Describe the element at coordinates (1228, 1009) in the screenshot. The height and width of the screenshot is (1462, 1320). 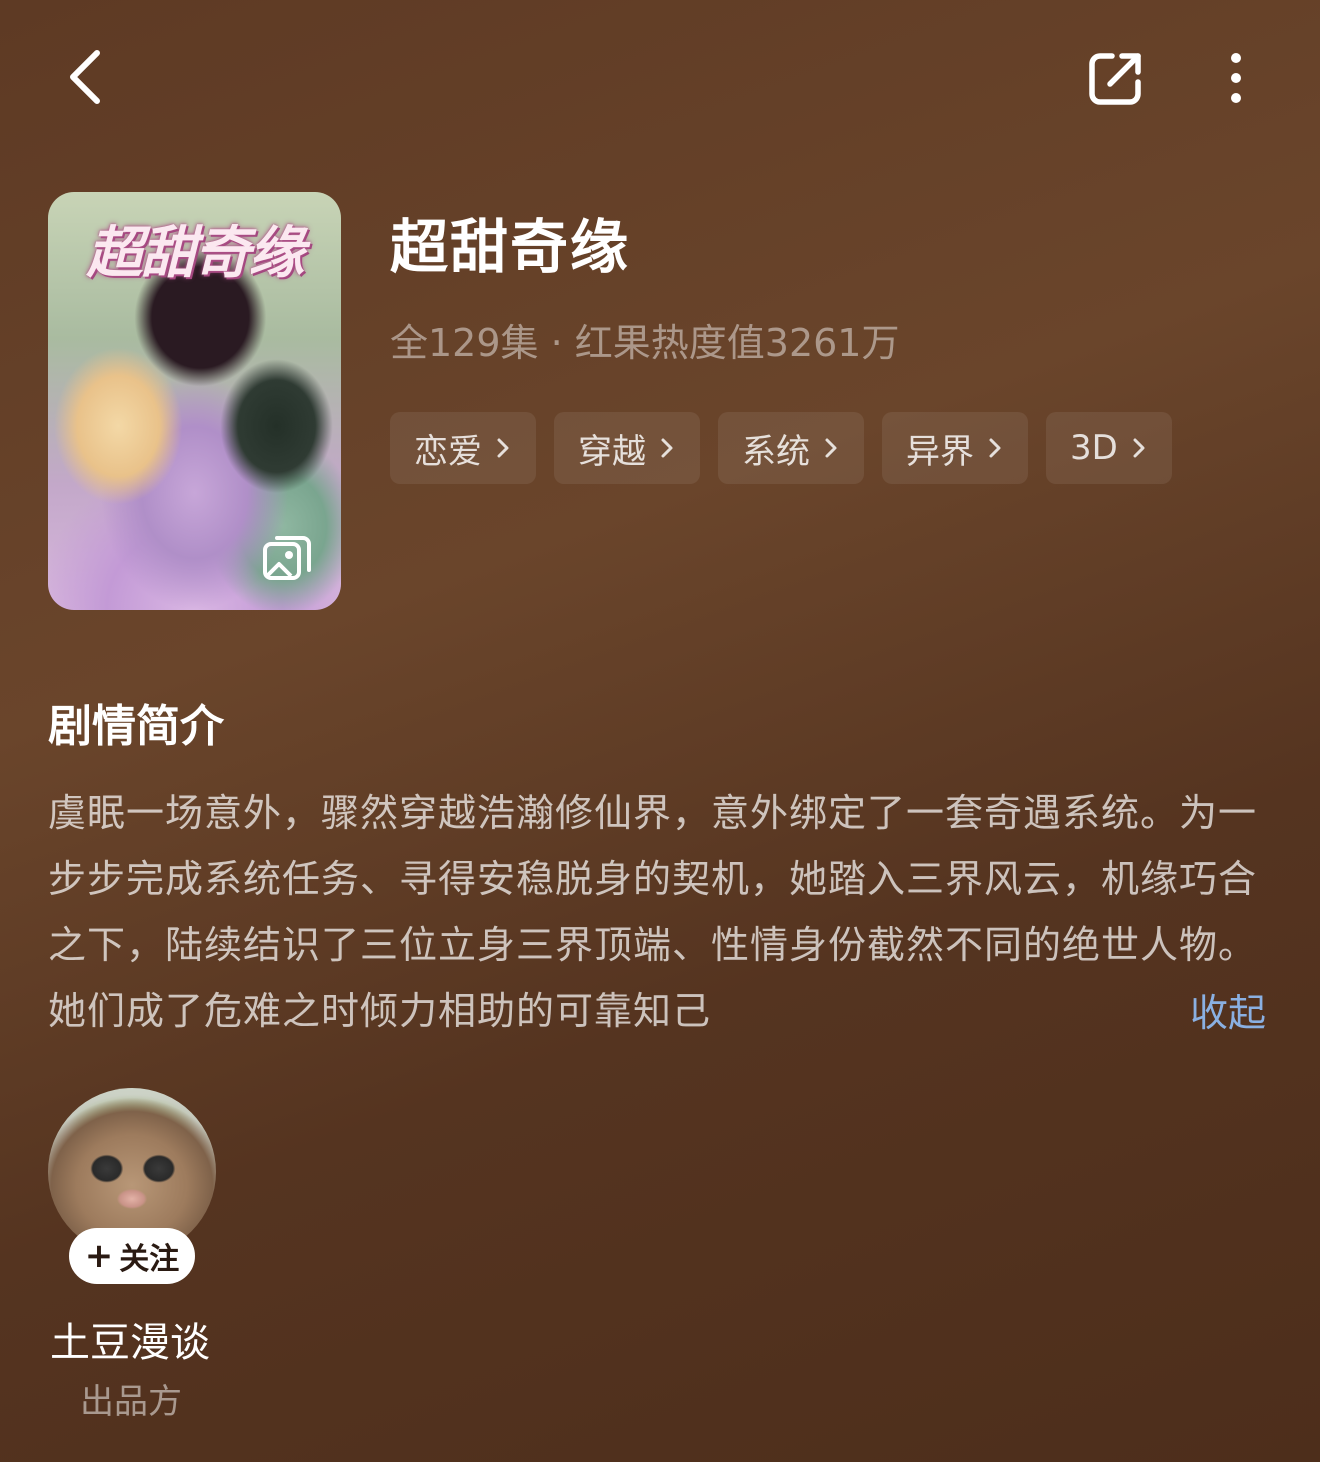
I see `collapse-link: 收起` at that location.